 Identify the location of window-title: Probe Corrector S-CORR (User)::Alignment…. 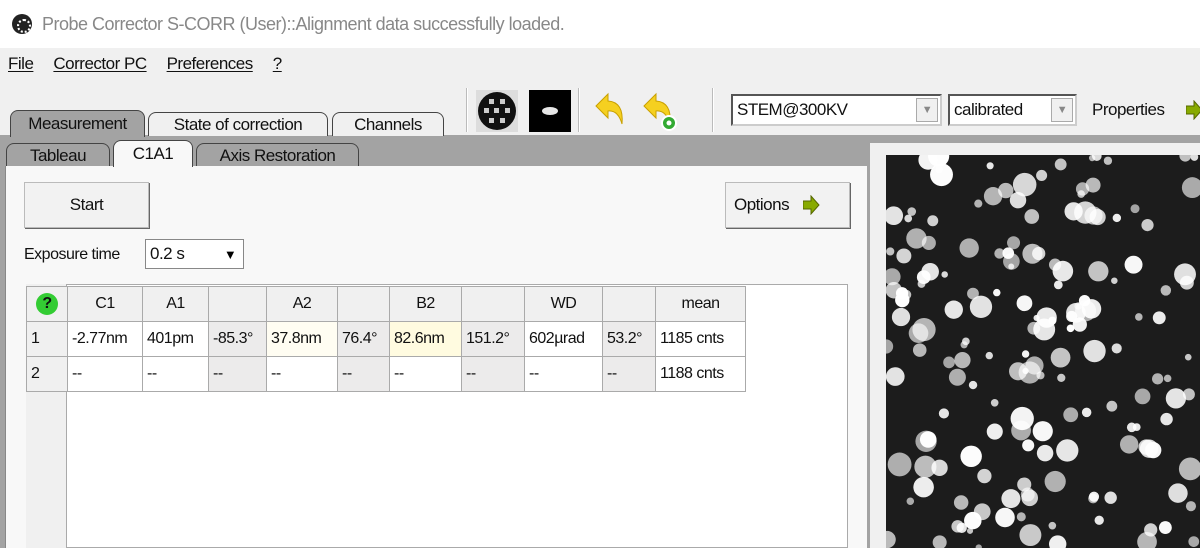
(303, 23).